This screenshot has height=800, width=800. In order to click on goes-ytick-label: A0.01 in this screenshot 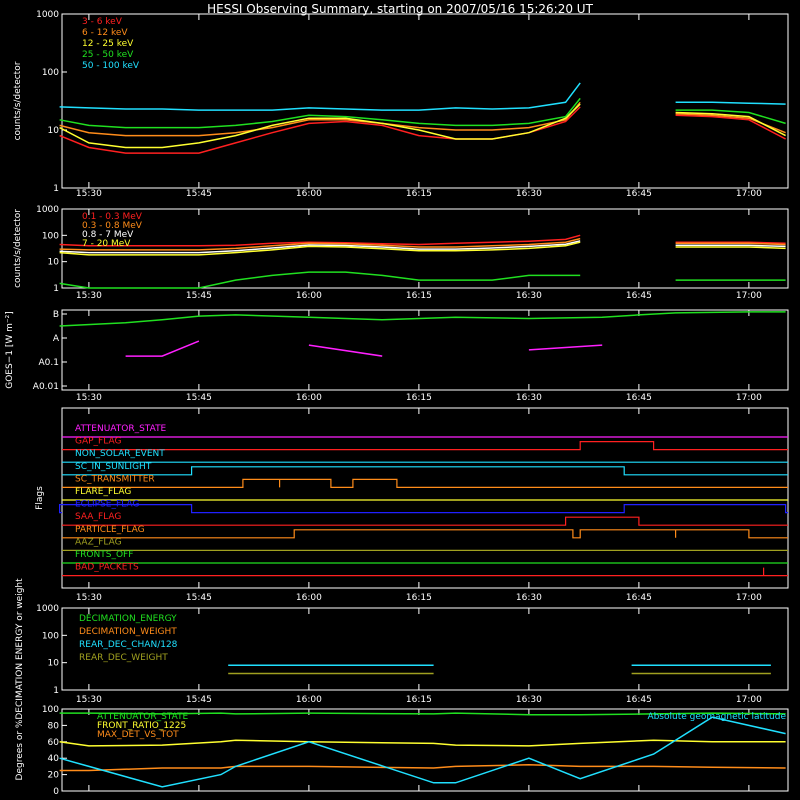, I will do `click(46, 387)`.